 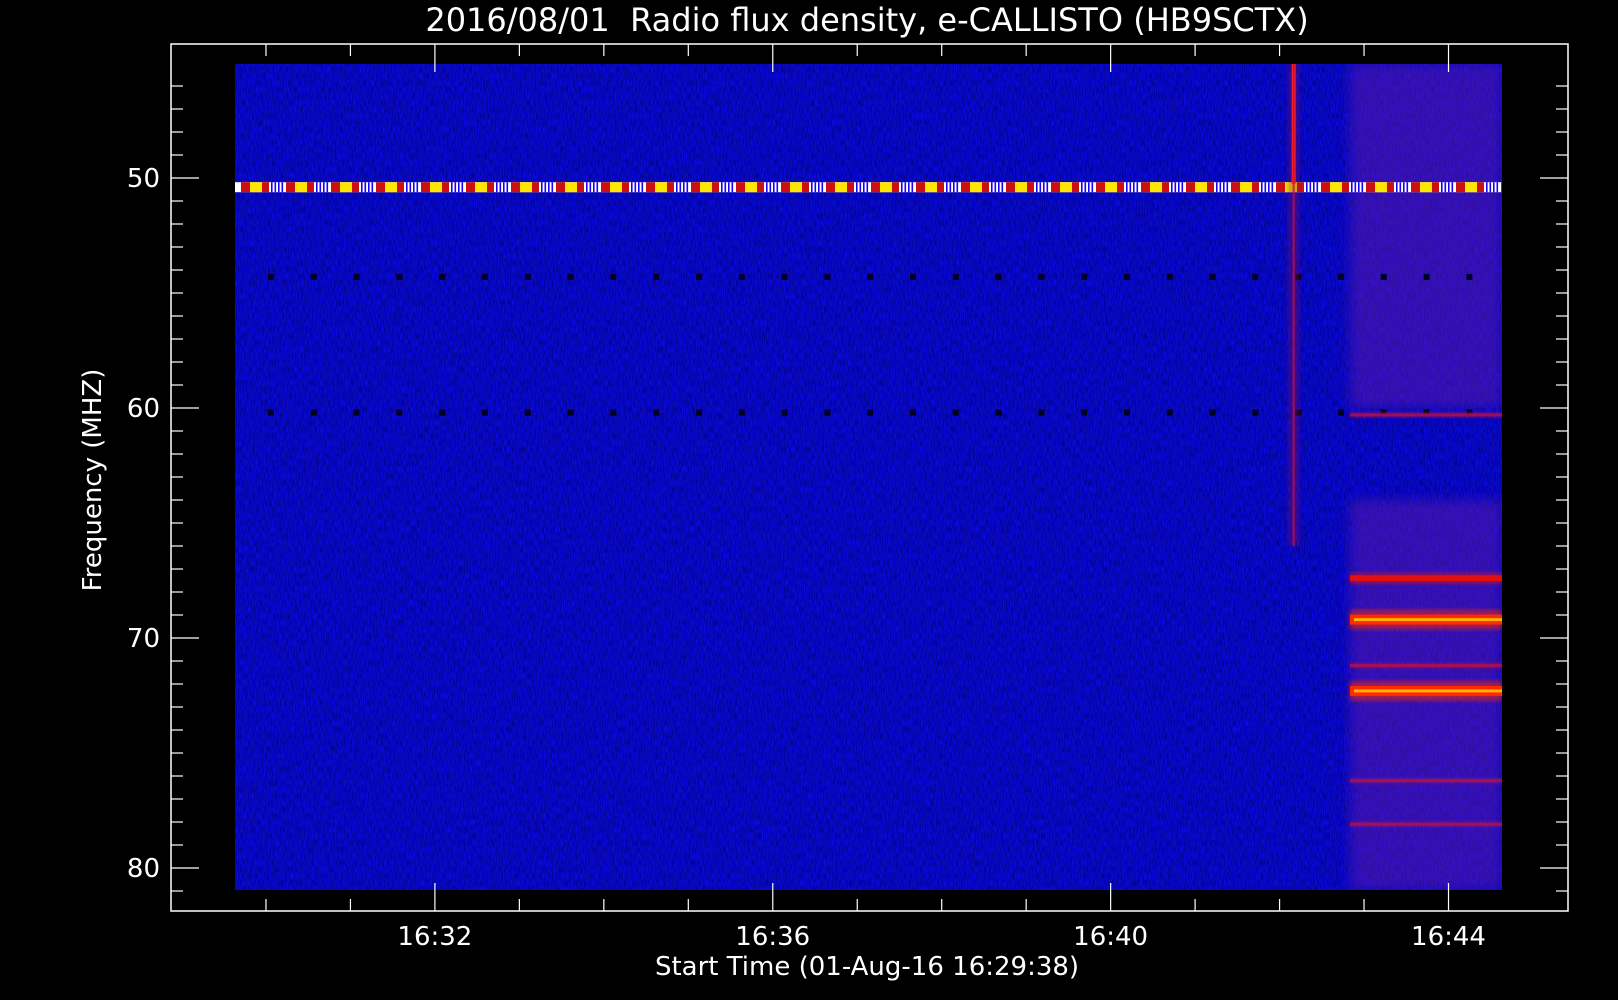 I want to click on y-tick-label: 80, so click(x=143, y=869).